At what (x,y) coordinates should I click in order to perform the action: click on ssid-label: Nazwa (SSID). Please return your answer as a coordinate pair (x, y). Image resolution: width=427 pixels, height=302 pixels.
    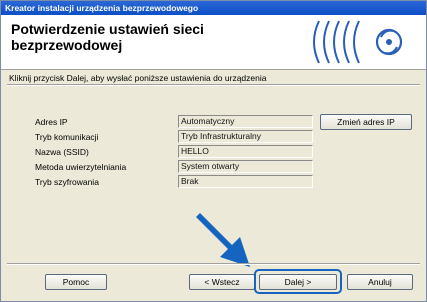
    Looking at the image, I should click on (62, 152).